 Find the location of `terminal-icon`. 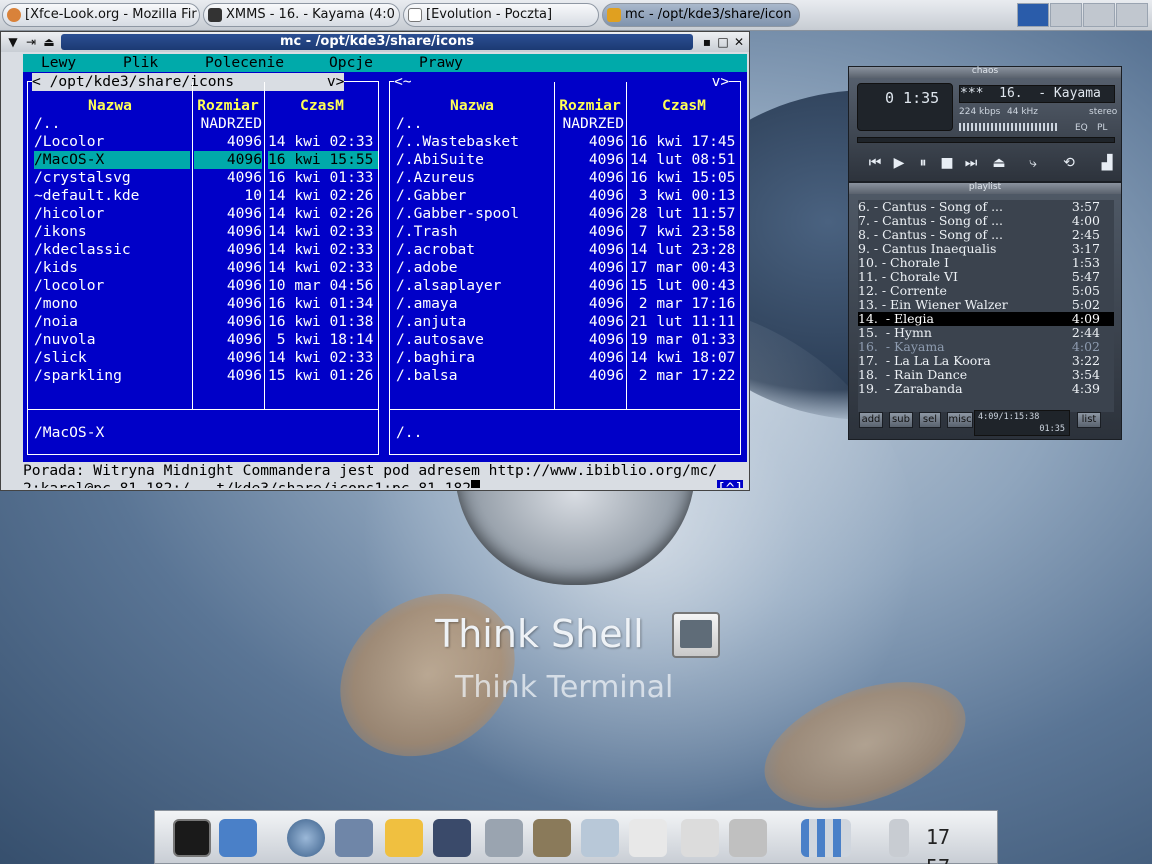

terminal-icon is located at coordinates (192, 838).